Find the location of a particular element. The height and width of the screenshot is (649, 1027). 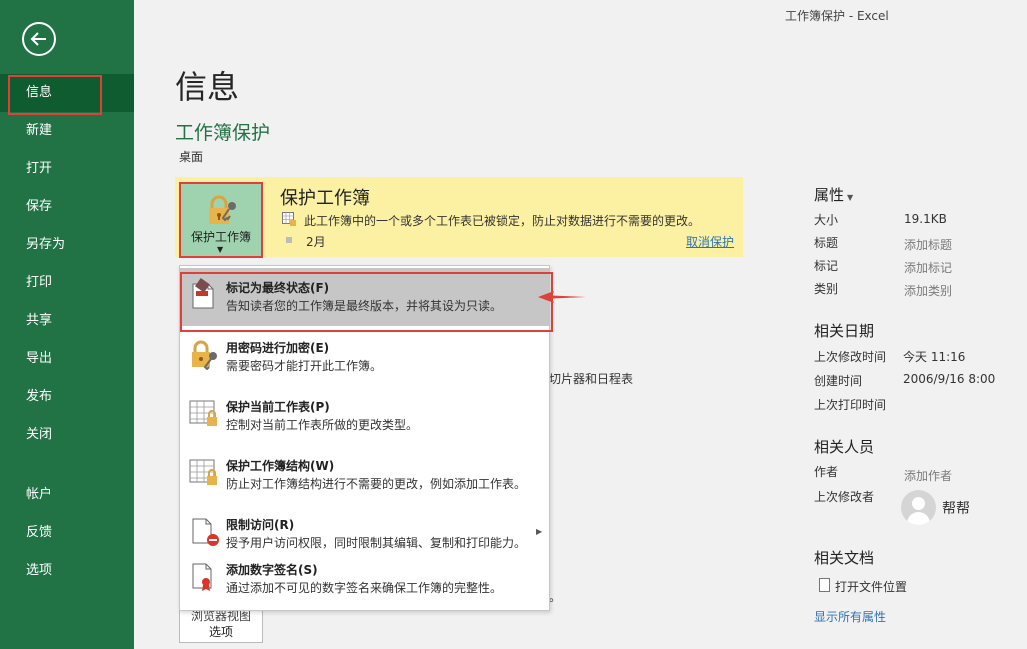

related-people-heading: 相关人员 is located at coordinates (844, 447).